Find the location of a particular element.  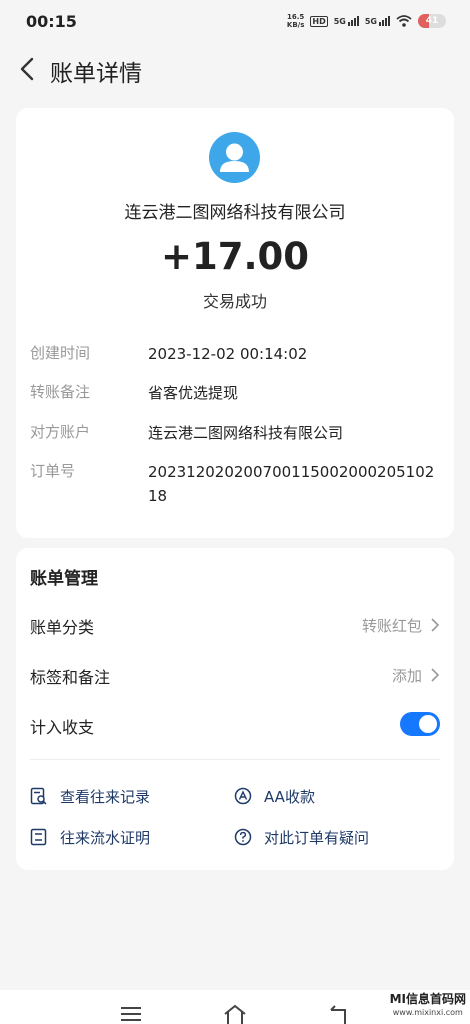

detail-value: 连云港二图网络科技有限公司 is located at coordinates (246, 433).